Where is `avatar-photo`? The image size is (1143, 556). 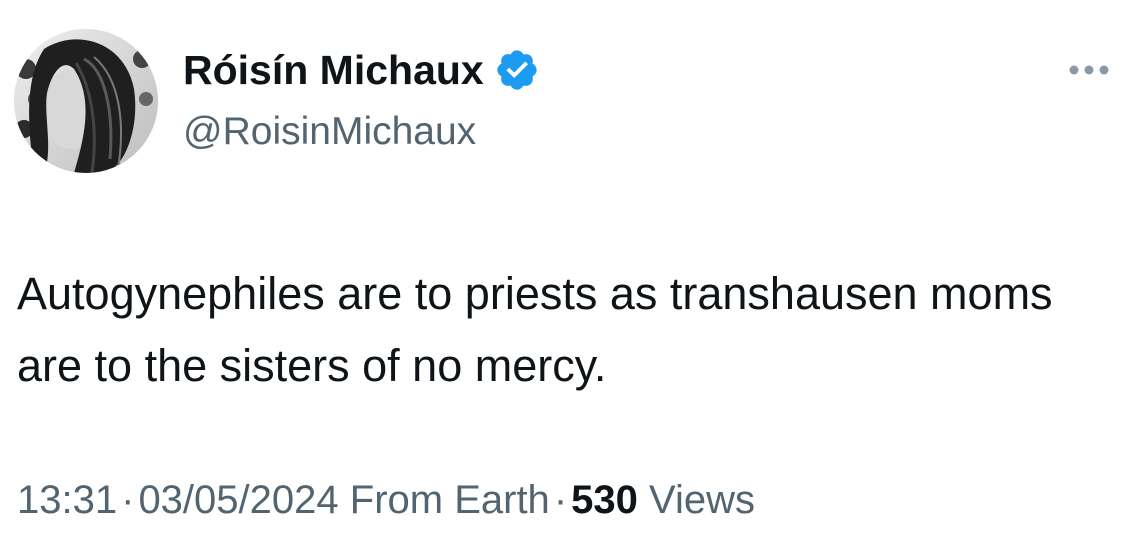 avatar-photo is located at coordinates (86, 101).